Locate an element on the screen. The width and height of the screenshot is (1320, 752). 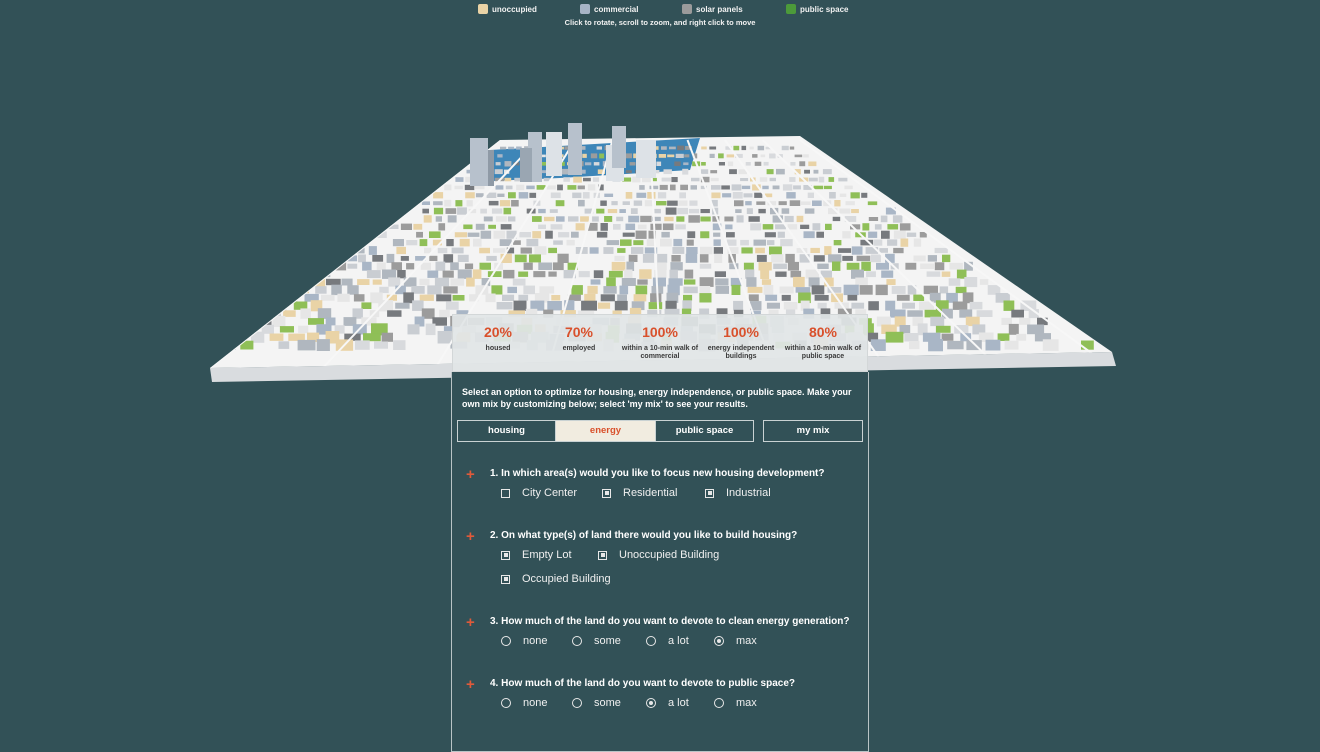
option-occupied-building: Occupied Building is located at coordinates (556, 579).